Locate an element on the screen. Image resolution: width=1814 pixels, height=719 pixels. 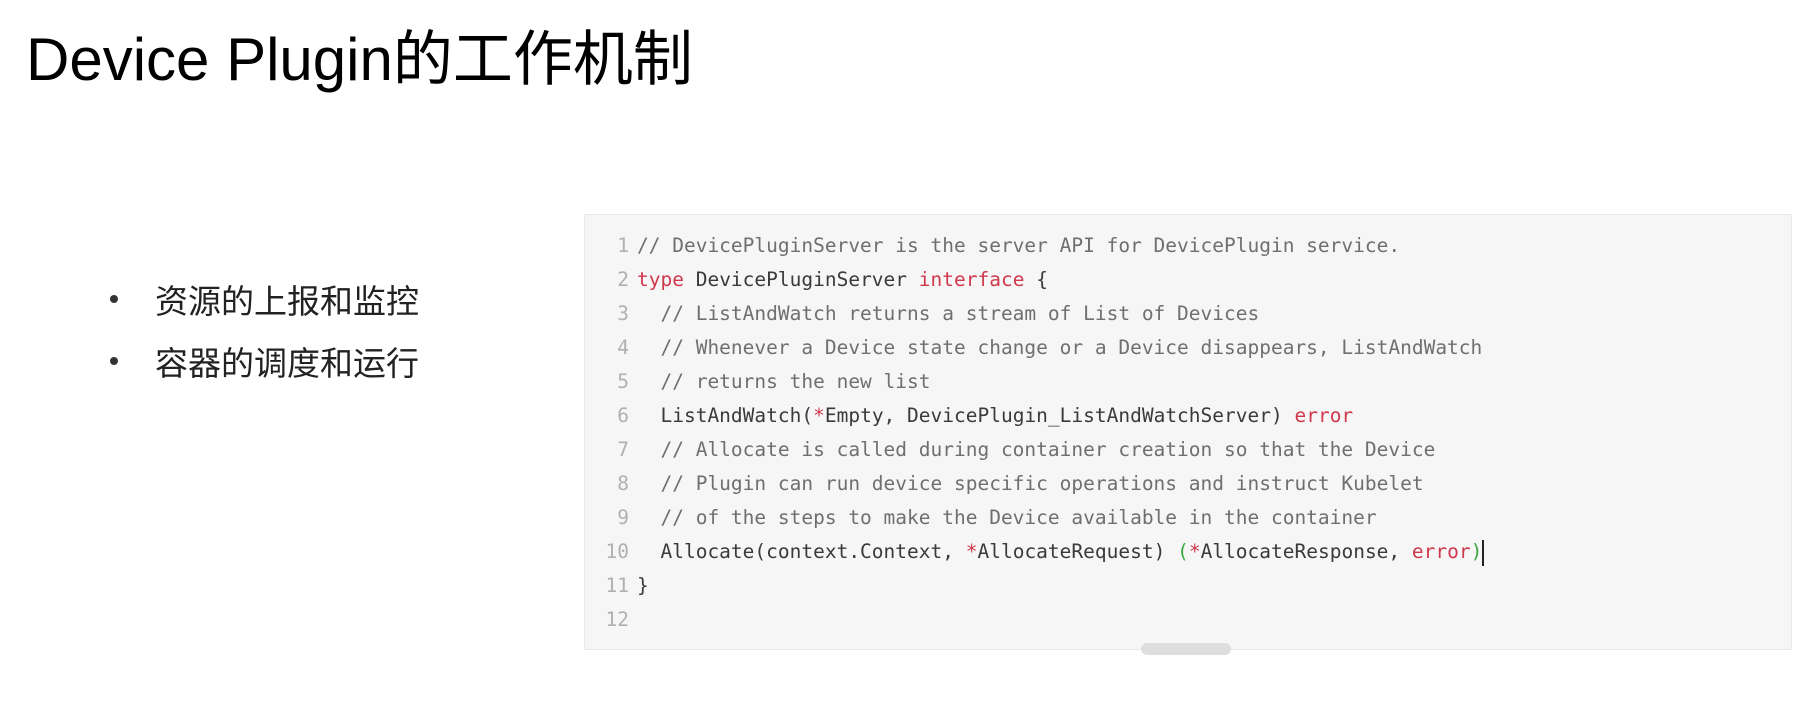
code-token: ListAndWatch( is located at coordinates (725, 415).